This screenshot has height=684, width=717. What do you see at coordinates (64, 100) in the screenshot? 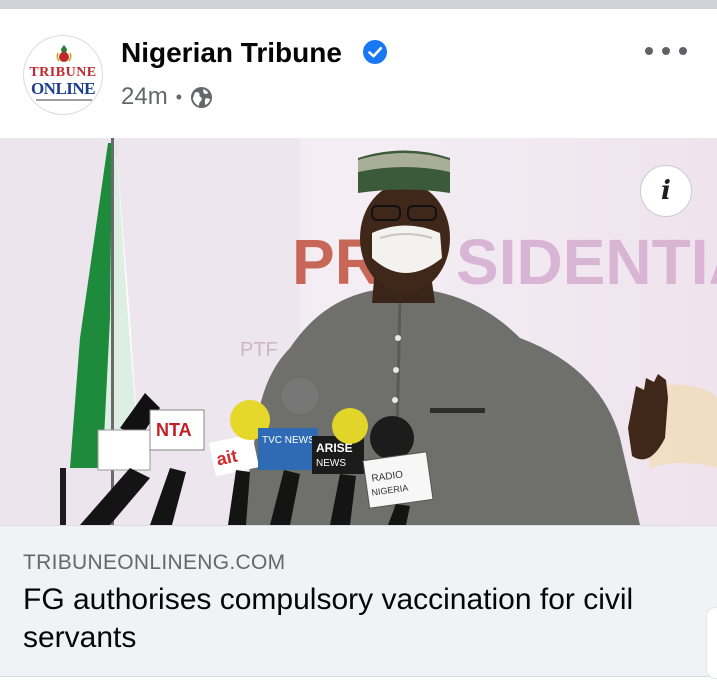
I see `avatar-logo-underline` at bounding box center [64, 100].